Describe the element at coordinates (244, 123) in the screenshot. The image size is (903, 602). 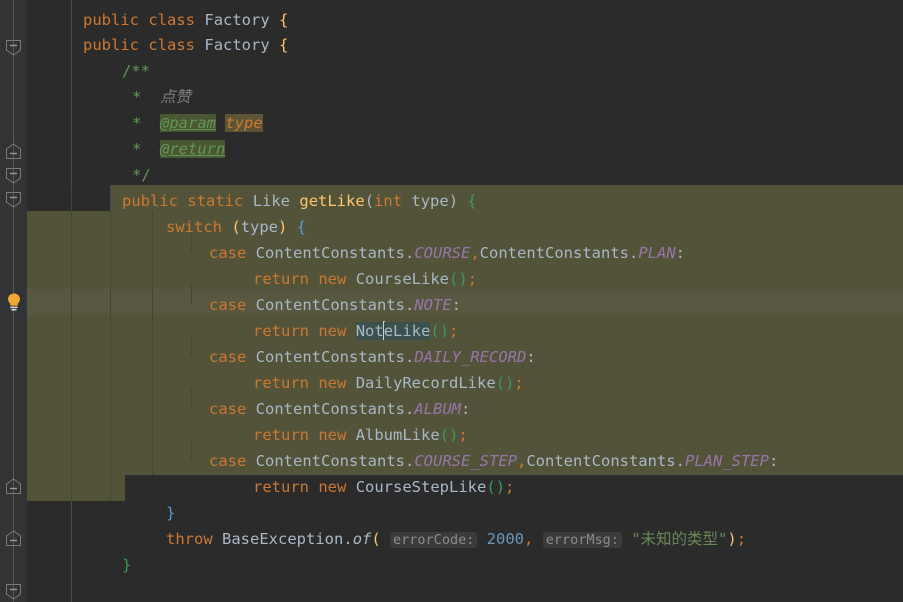
I see `token-javadoc-param-name: type` at that location.